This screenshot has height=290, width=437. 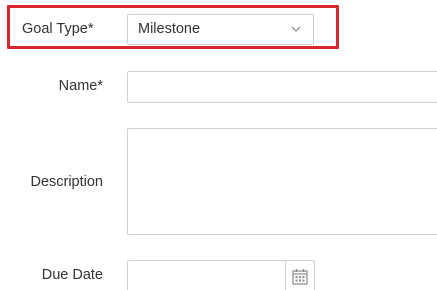 What do you see at coordinates (80, 86) in the screenshot?
I see `name-label: Name*` at bounding box center [80, 86].